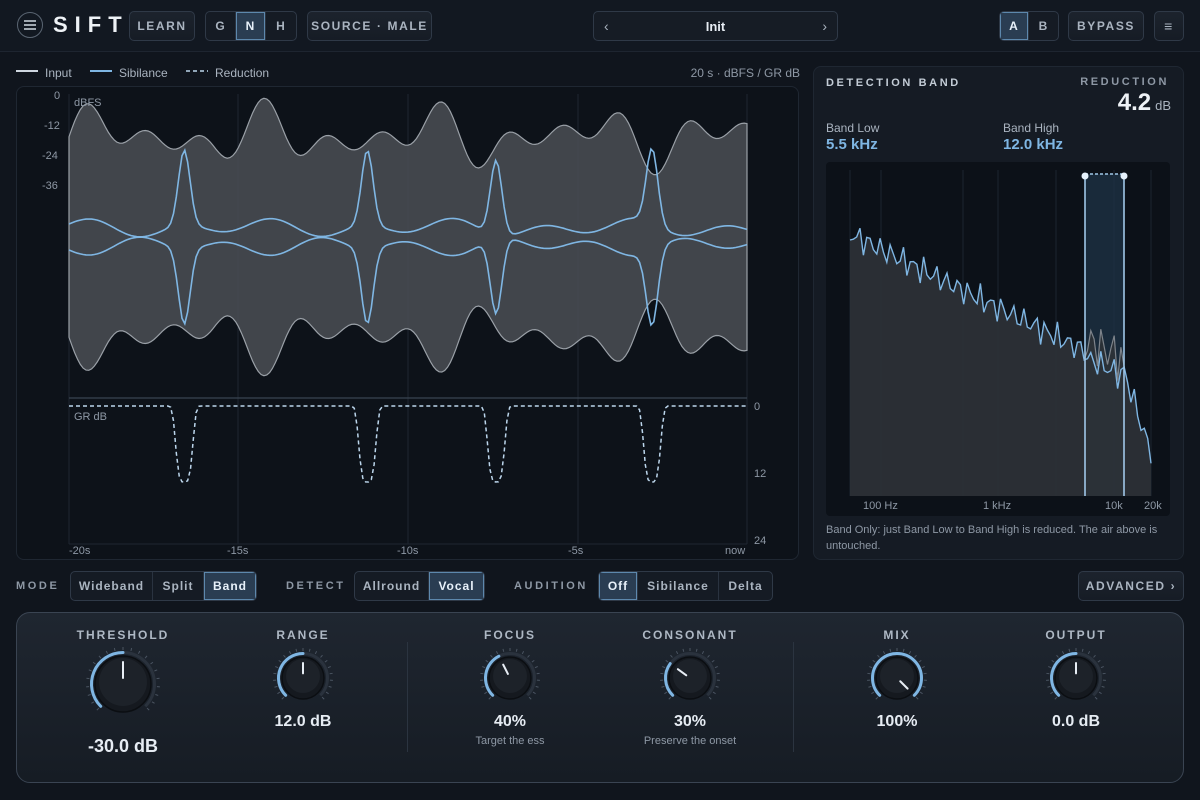 The height and width of the screenshot is (800, 1200). I want to click on range-knob, so click(303, 678).